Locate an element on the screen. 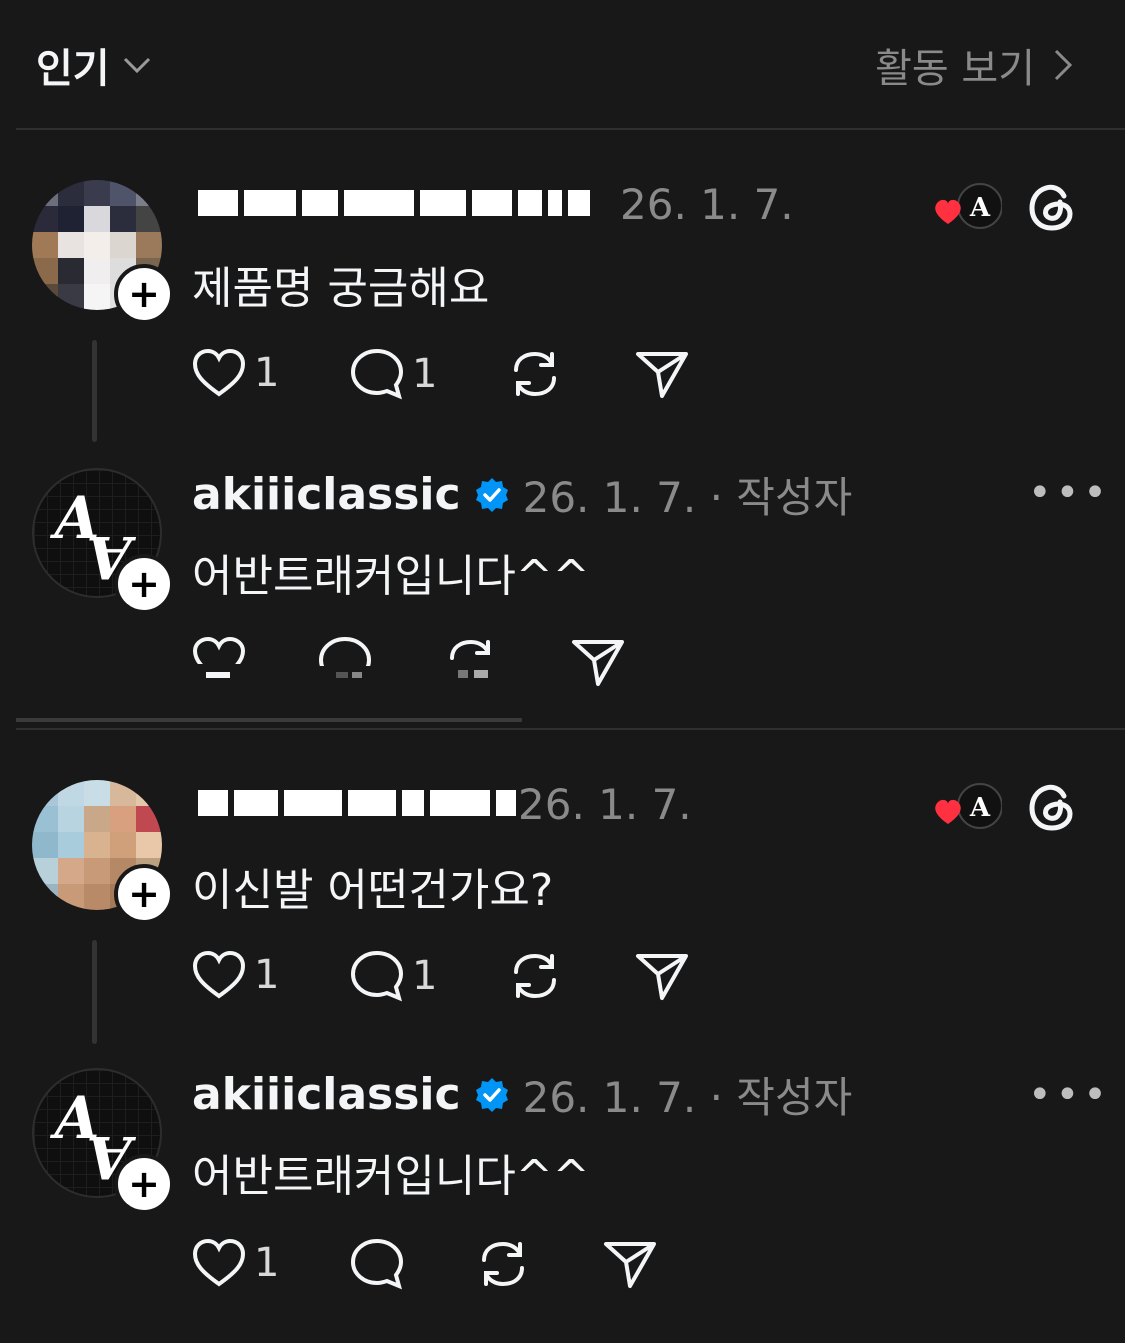 Image resolution: width=1125 pixels, height=1343 pixels. comment-text: 제품명 궁금해요 is located at coordinates (341, 288).